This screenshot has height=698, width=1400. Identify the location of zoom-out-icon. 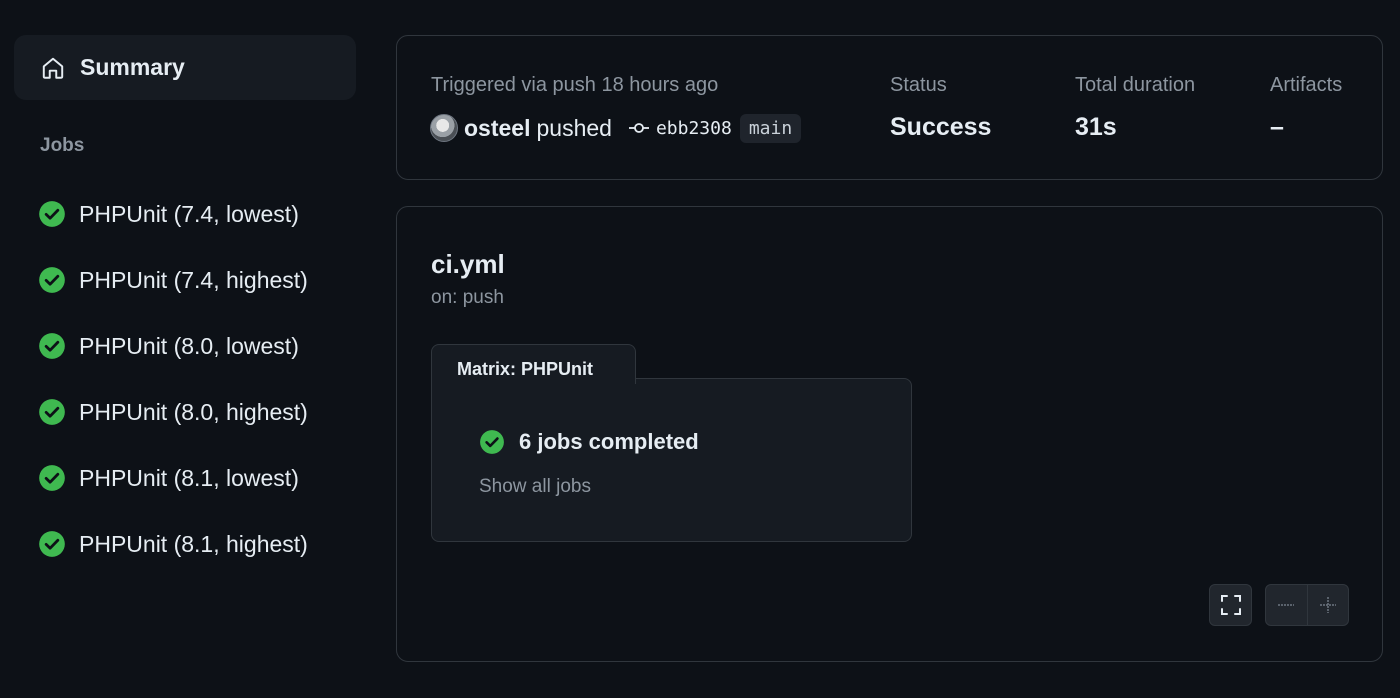
(1286, 605).